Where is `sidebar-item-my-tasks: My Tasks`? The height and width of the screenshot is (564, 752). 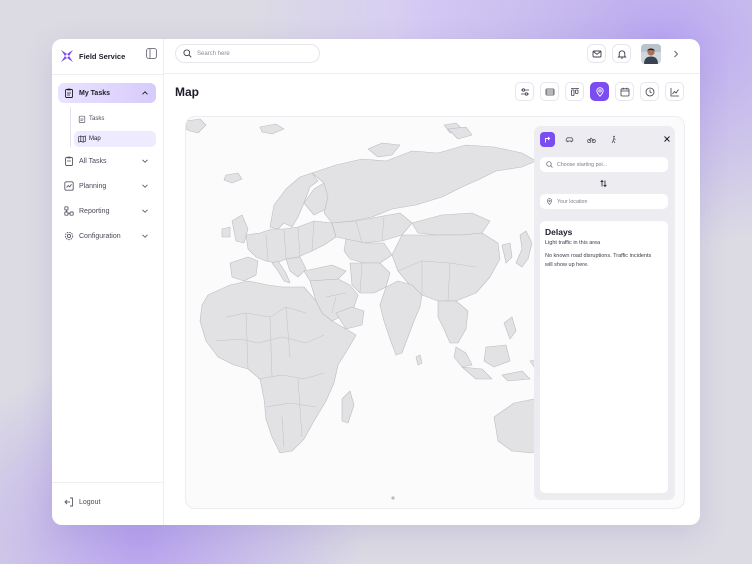 sidebar-item-my-tasks: My Tasks is located at coordinates (107, 93).